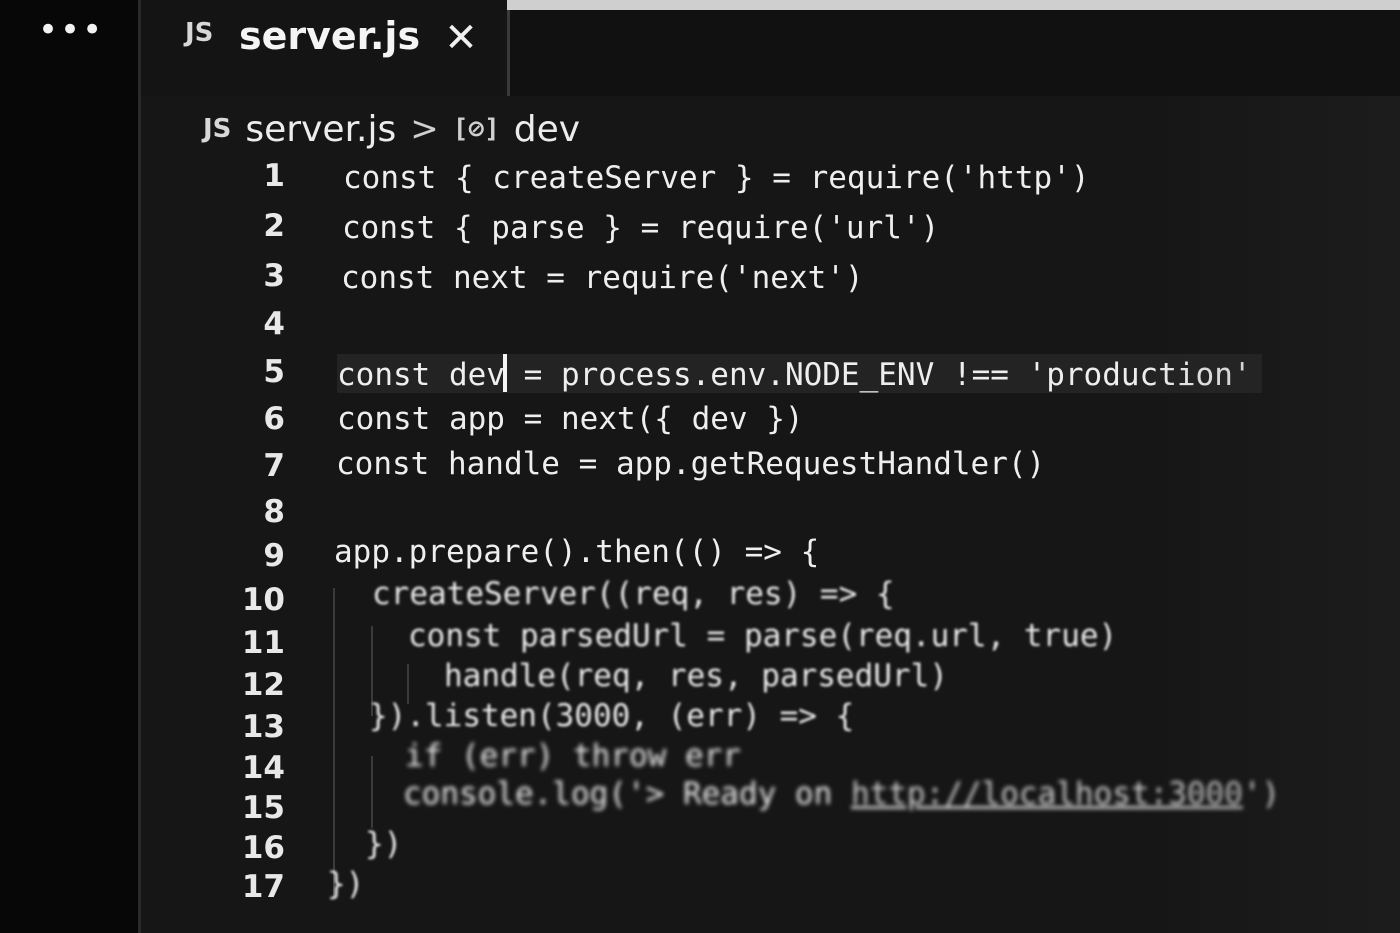 This screenshot has width=1400, height=933. What do you see at coordinates (570, 419) in the screenshot?
I see `code-line-6: const app = next({ dev })` at bounding box center [570, 419].